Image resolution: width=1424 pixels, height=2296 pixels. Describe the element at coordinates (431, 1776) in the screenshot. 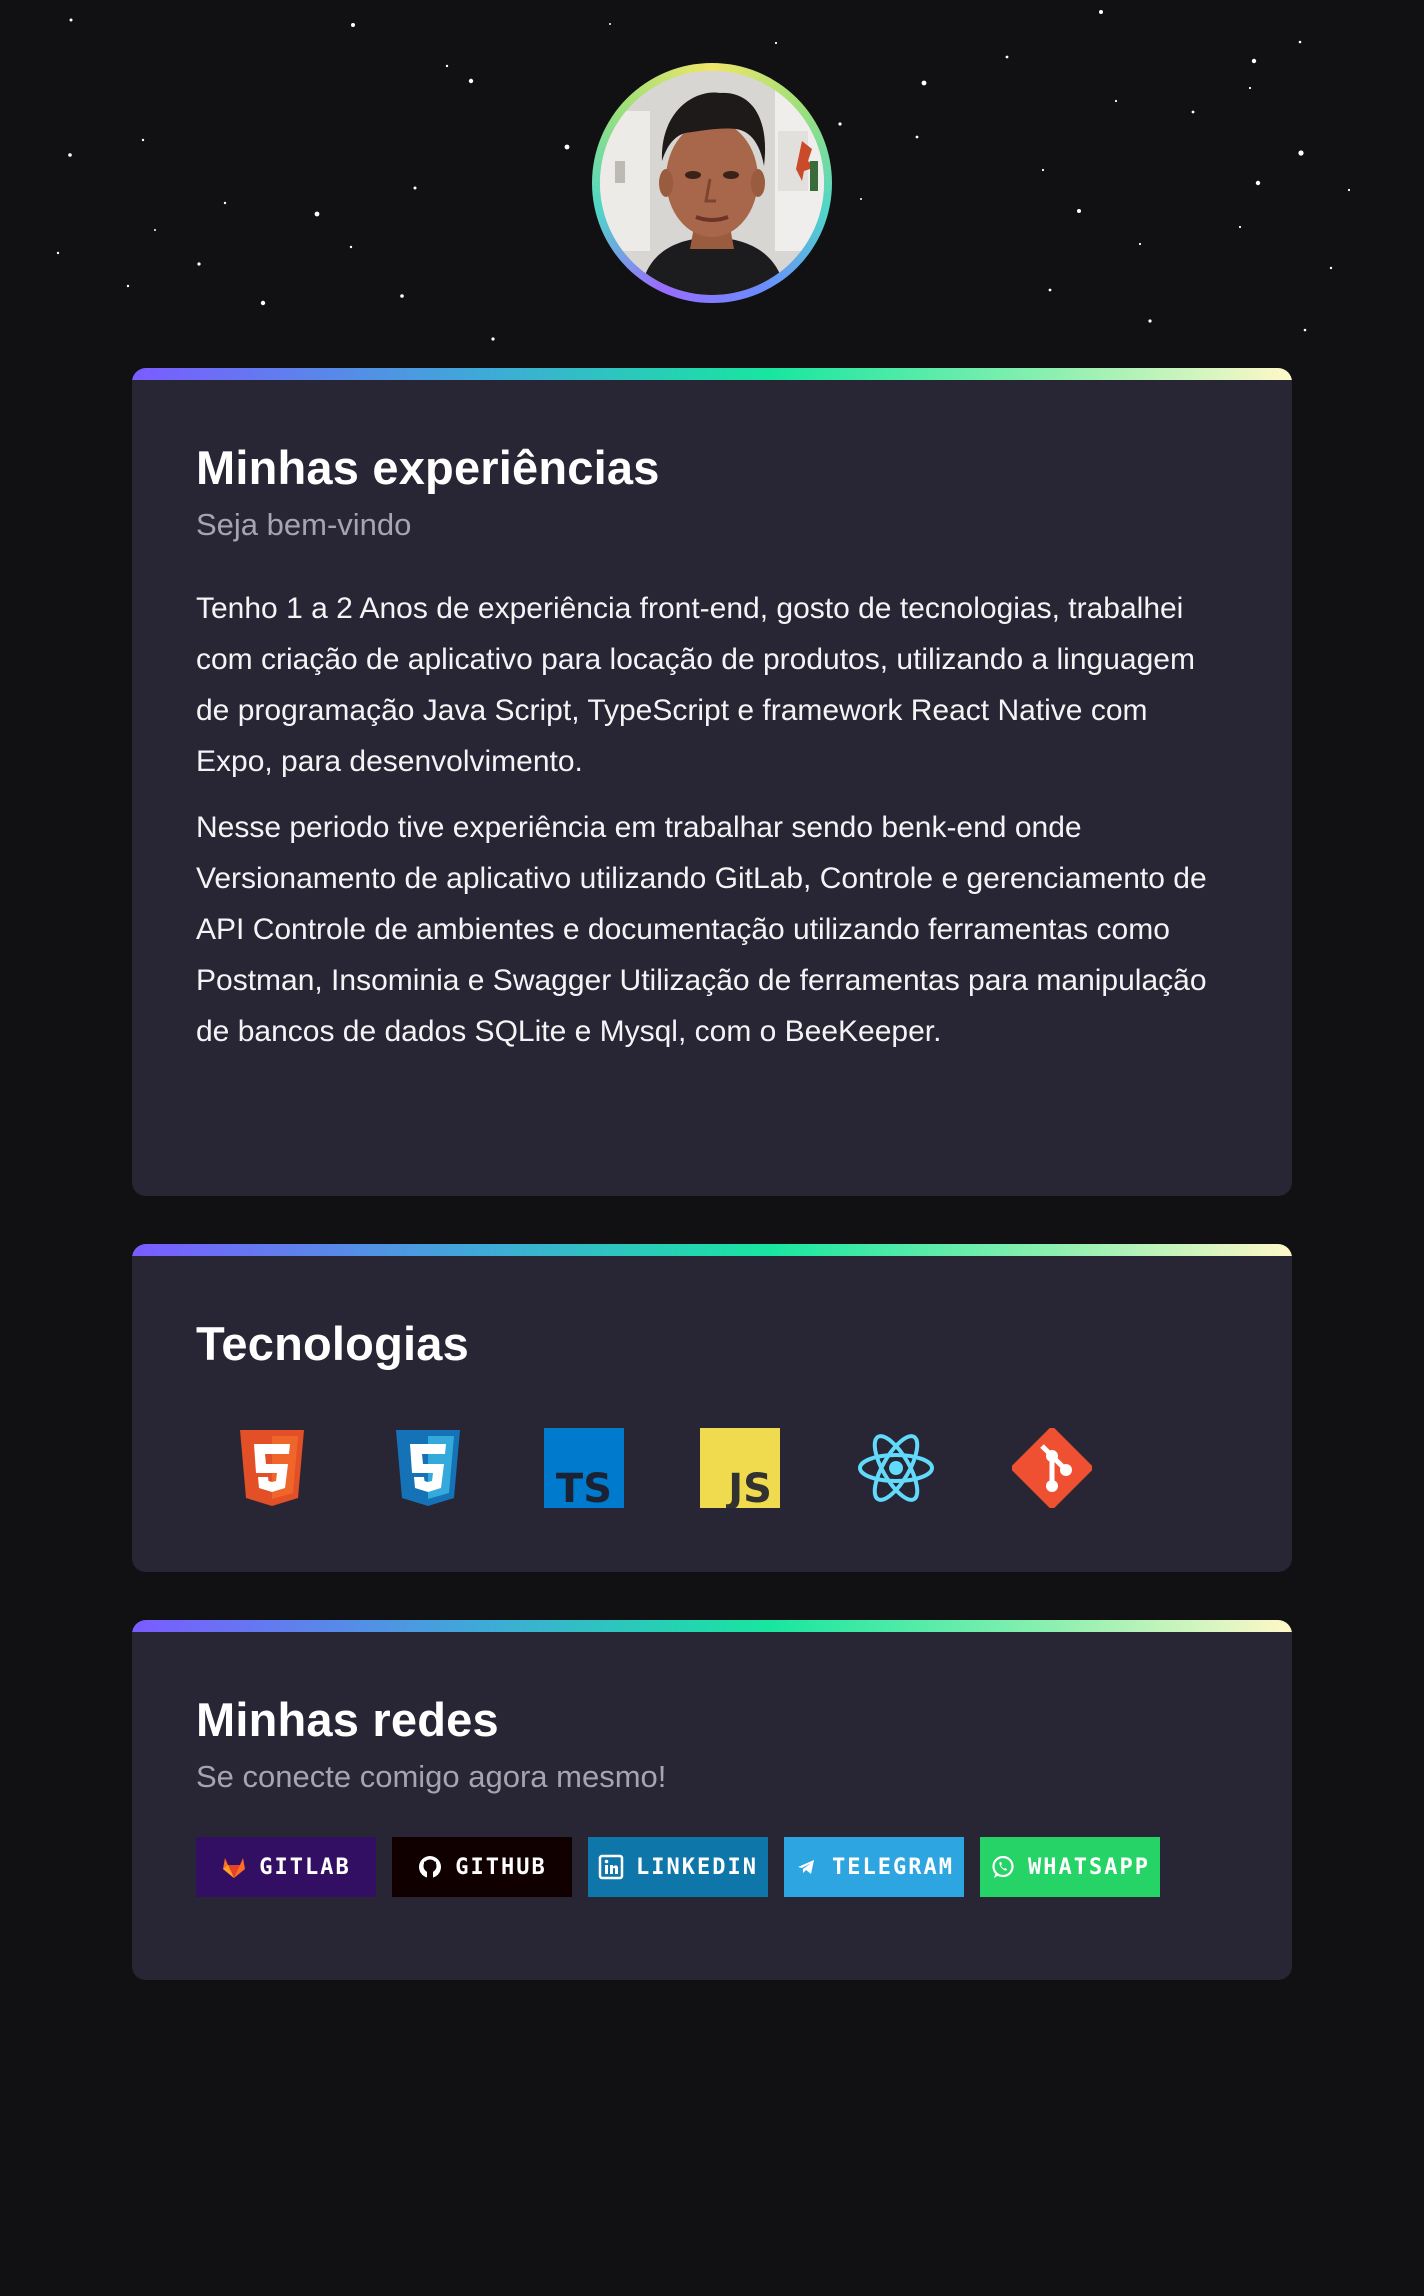

I see `networks-subtitle: Se conecte comigo agora mesmo!` at that location.